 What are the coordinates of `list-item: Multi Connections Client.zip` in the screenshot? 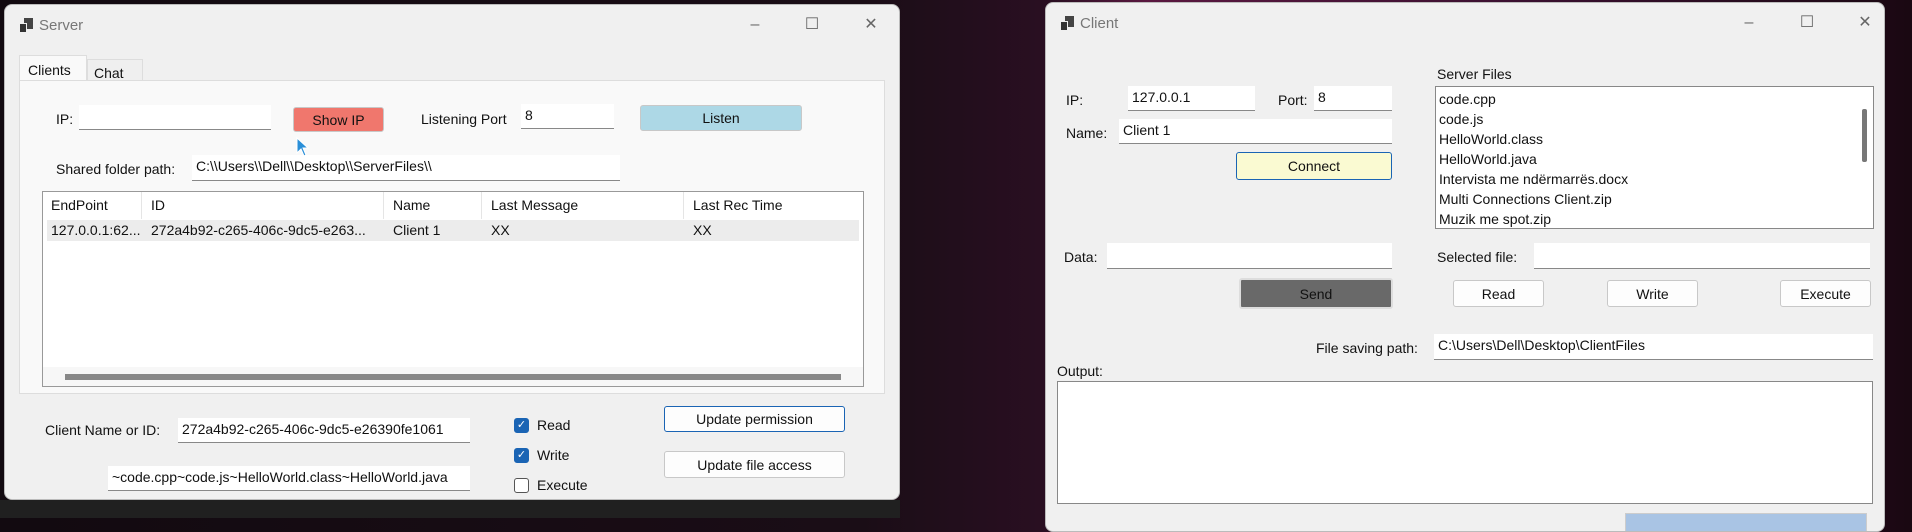 It's located at (1525, 199).